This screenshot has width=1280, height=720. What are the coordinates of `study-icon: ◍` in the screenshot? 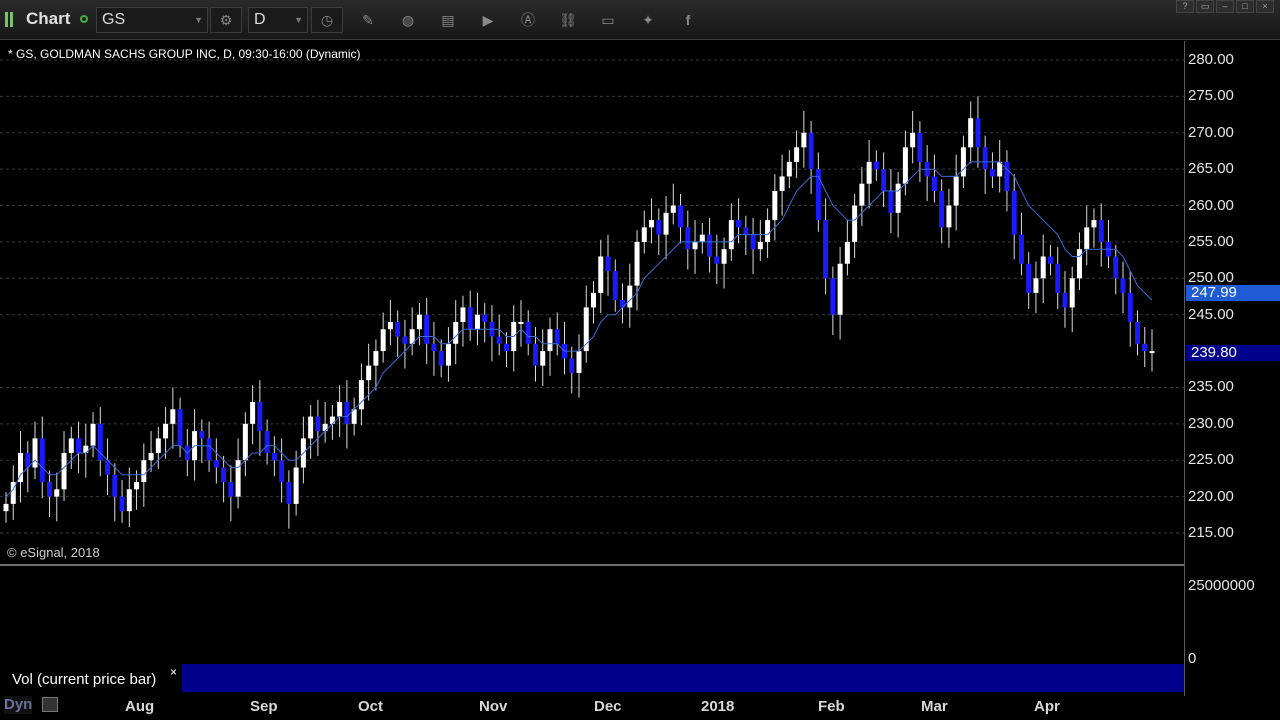 It's located at (408, 20).